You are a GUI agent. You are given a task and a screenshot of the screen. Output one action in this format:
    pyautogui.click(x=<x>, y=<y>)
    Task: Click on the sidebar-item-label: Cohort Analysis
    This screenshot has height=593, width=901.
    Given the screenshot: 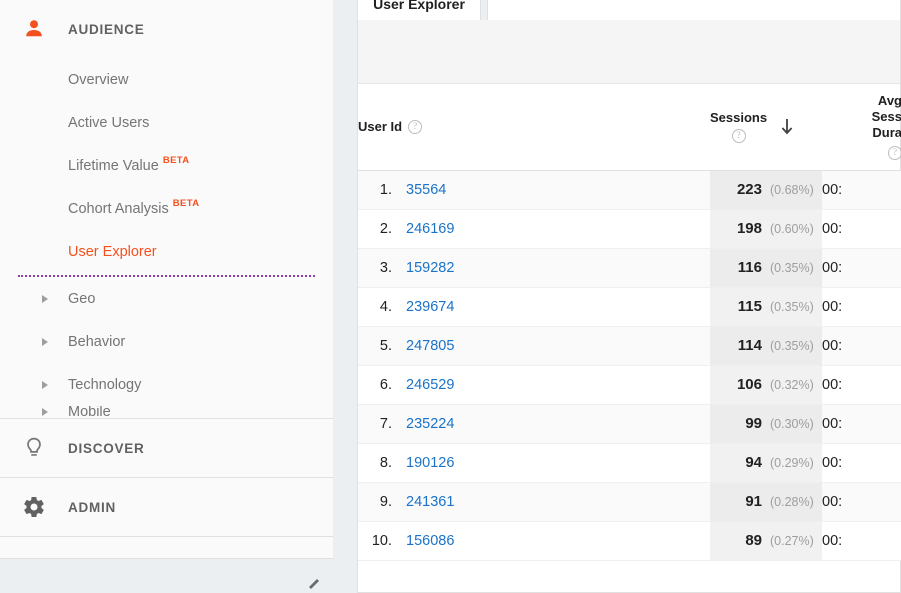 What is the action you would take?
    pyautogui.click(x=118, y=208)
    